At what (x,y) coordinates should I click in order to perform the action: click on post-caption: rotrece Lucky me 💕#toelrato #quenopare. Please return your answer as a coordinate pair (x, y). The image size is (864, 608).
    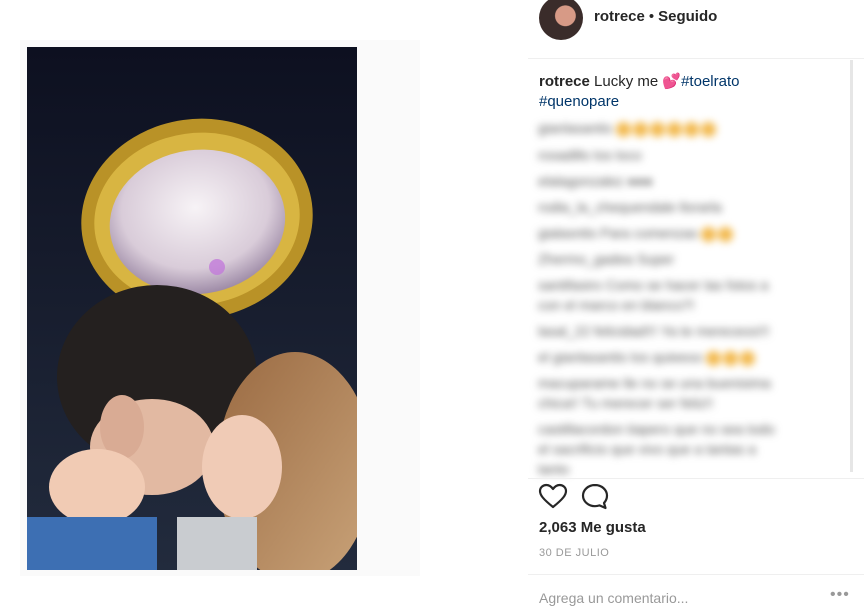
    Looking at the image, I should click on (694, 92).